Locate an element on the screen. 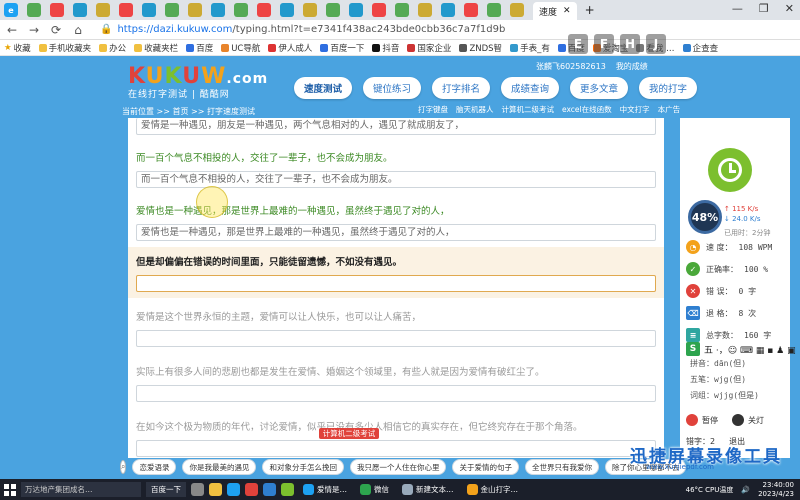  search-icon: ⌕ is located at coordinates (123, 467).